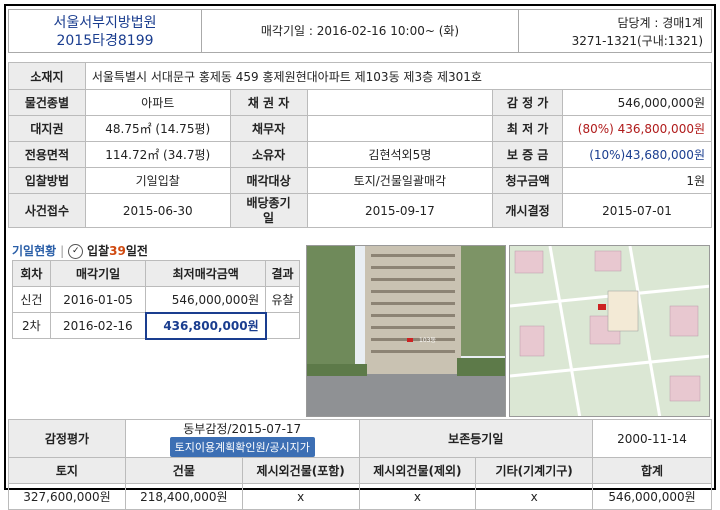 The image size is (720, 510). I want to click on location-map-image, so click(609, 331).